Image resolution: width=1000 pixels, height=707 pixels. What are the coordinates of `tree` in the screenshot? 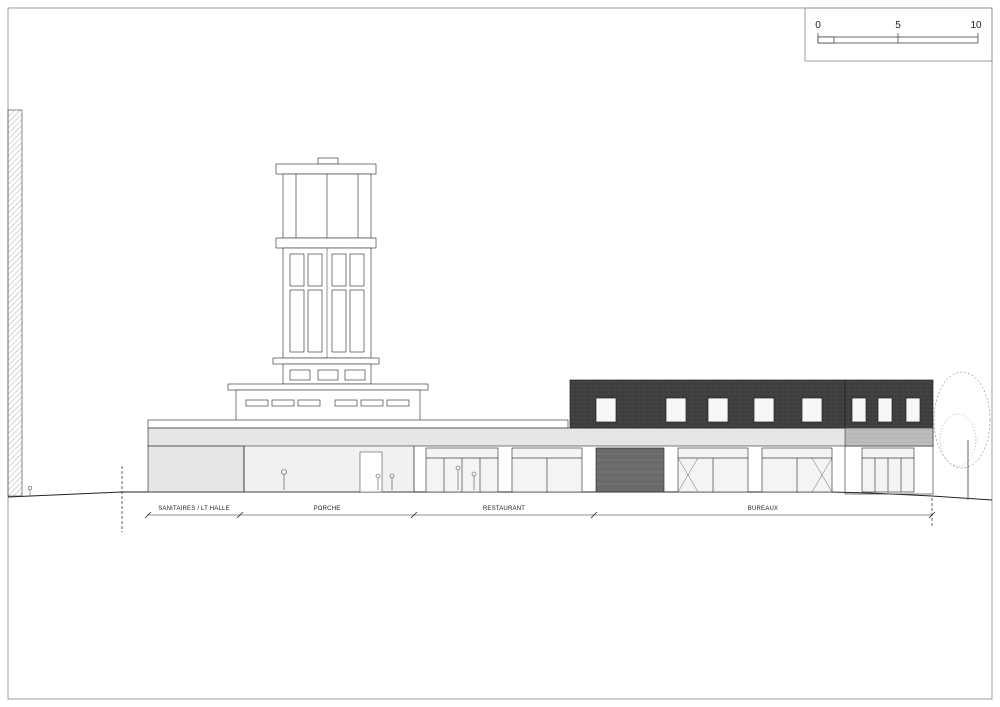 It's located at (962, 435).